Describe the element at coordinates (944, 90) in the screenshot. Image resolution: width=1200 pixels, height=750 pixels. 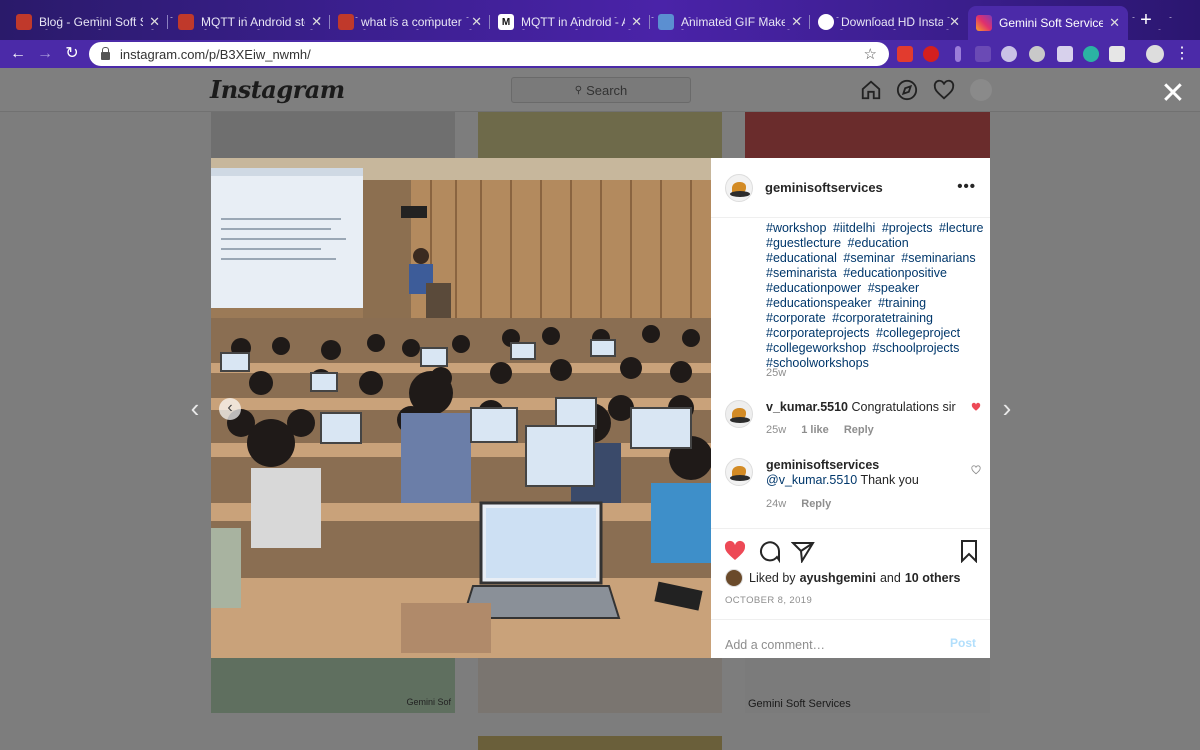
I see `activity-heart-icon` at that location.